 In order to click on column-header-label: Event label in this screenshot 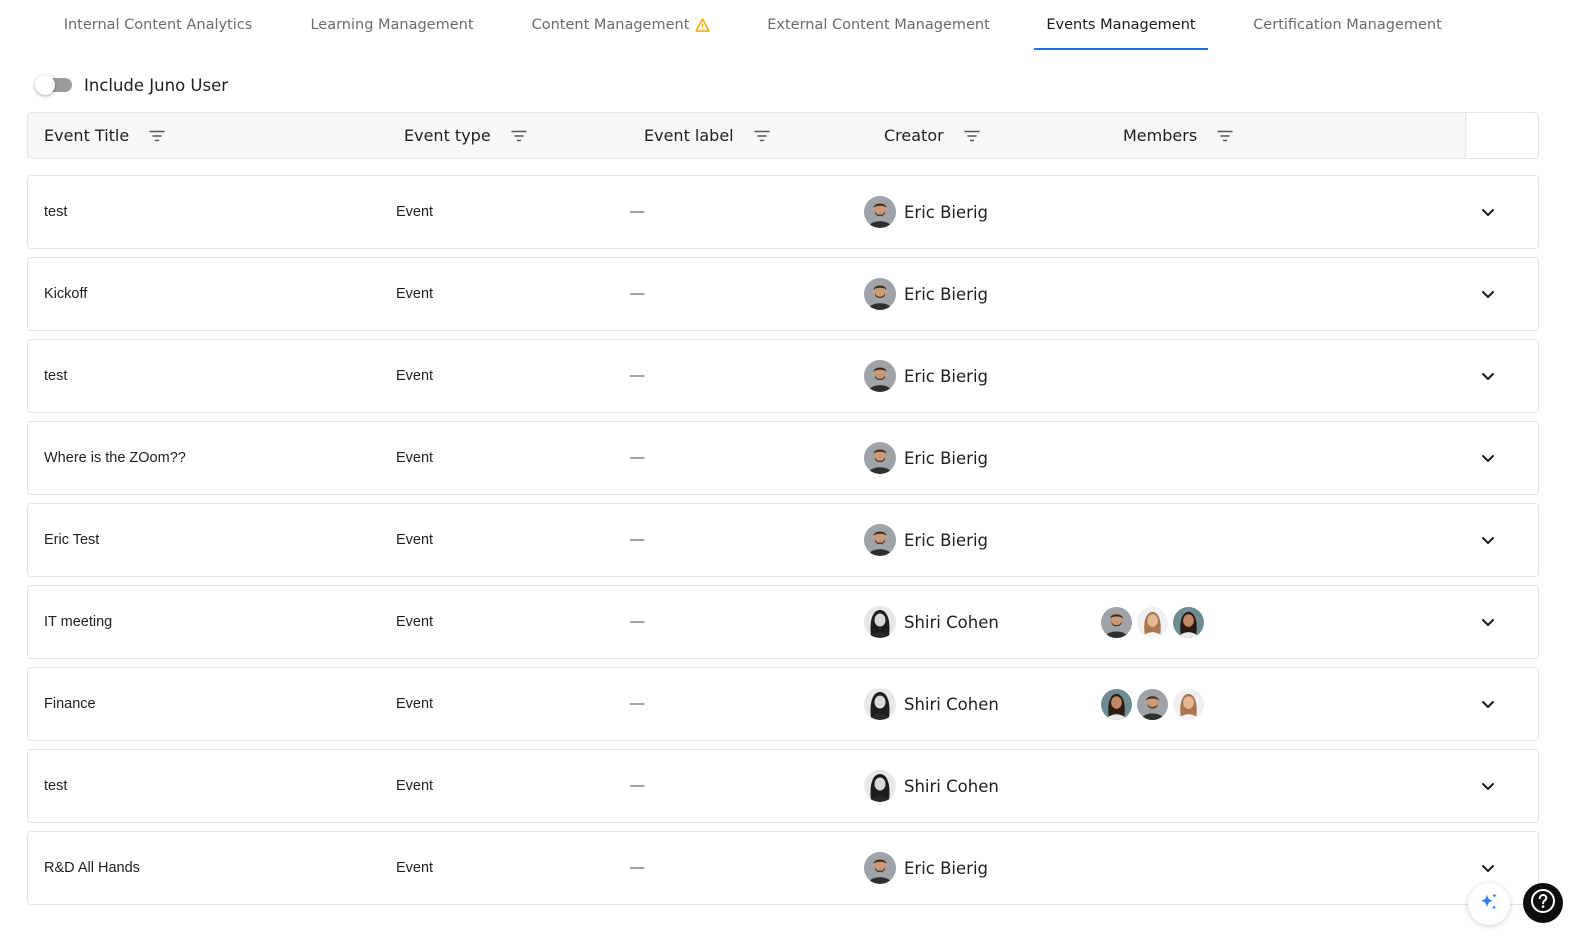, I will do `click(689, 135)`.